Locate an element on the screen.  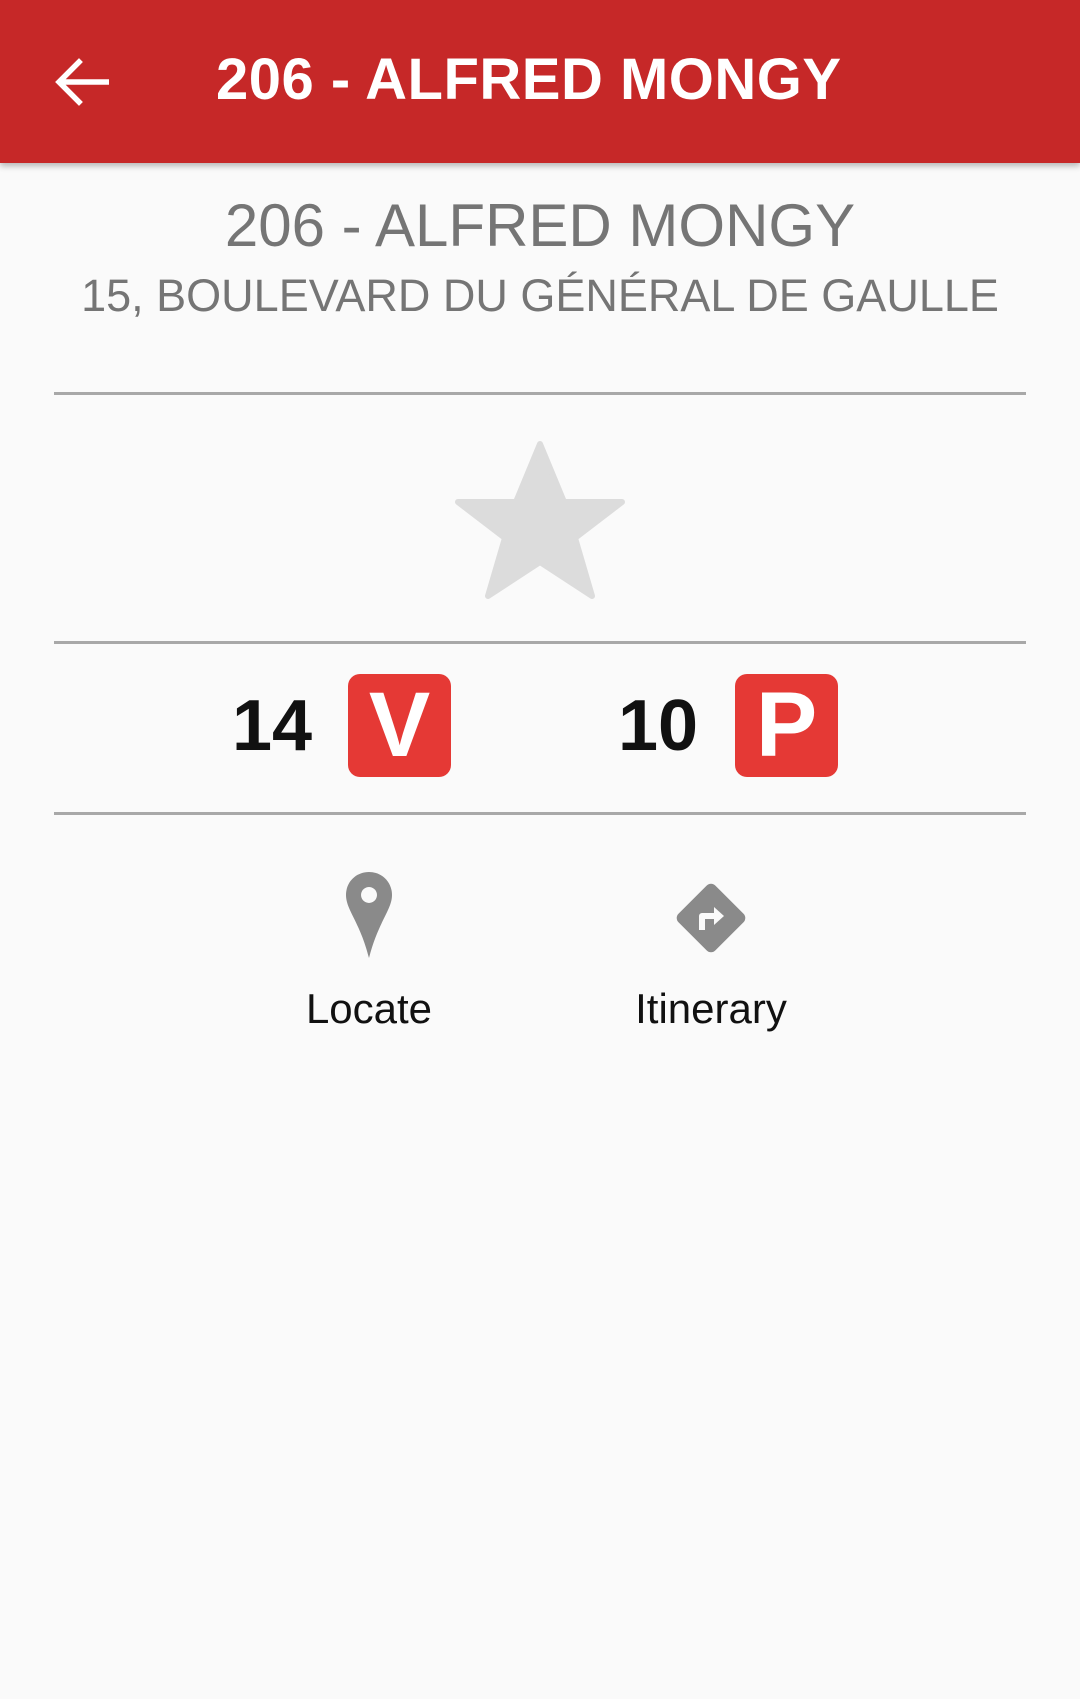
parking-badge: P is located at coordinates (786, 725).